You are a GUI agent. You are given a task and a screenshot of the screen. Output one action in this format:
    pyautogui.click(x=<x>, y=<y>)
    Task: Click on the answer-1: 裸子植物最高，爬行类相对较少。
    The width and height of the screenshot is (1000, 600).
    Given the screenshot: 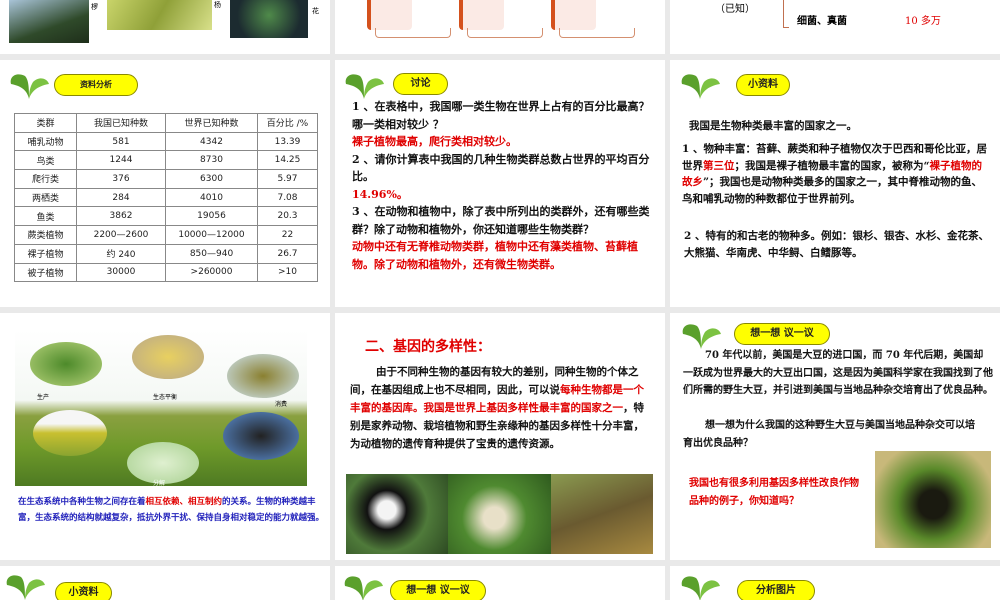 What is the action you would take?
    pyautogui.click(x=434, y=141)
    